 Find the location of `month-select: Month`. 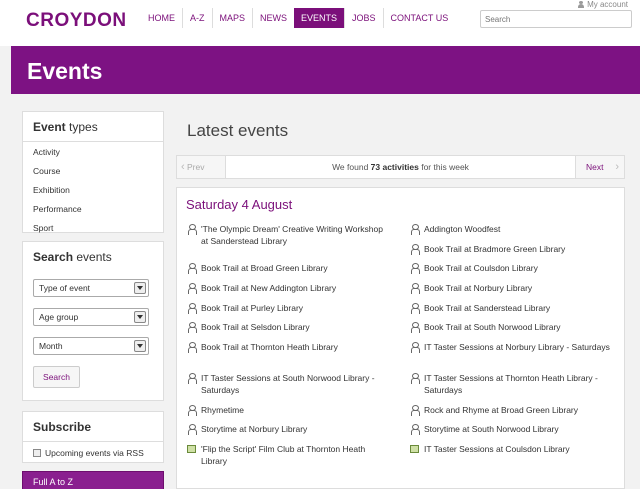

month-select: Month is located at coordinates (91, 346).